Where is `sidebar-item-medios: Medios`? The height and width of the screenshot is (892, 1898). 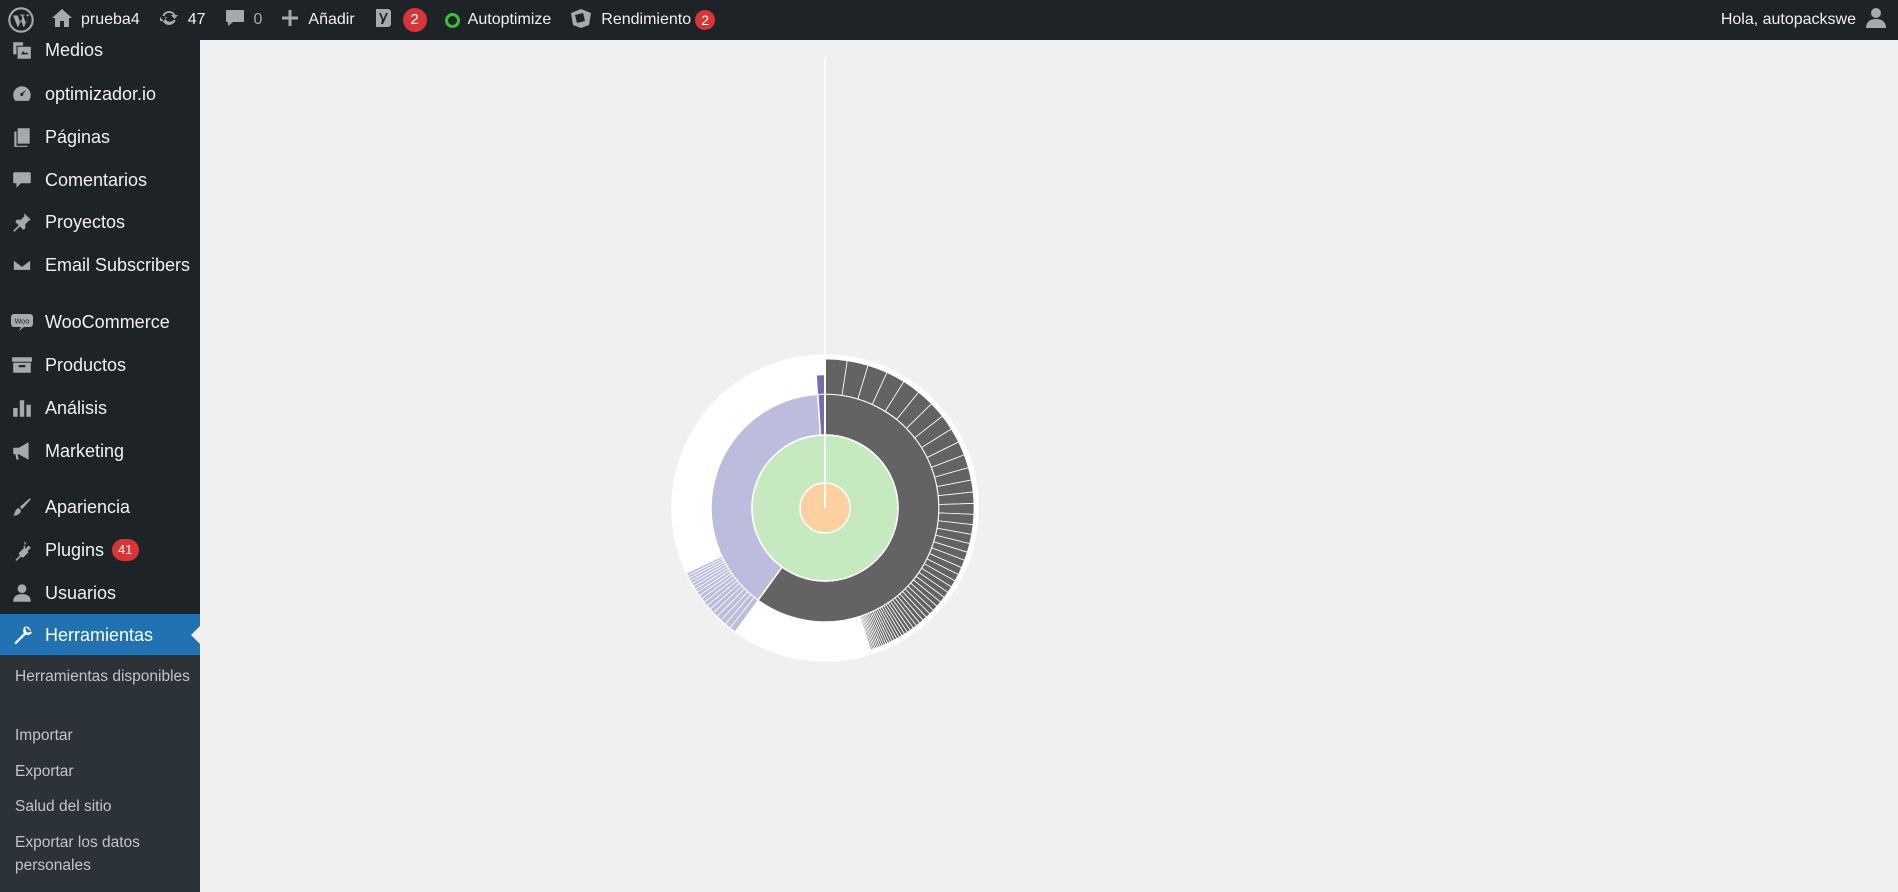
sidebar-item-medios: Medios is located at coordinates (100, 55).